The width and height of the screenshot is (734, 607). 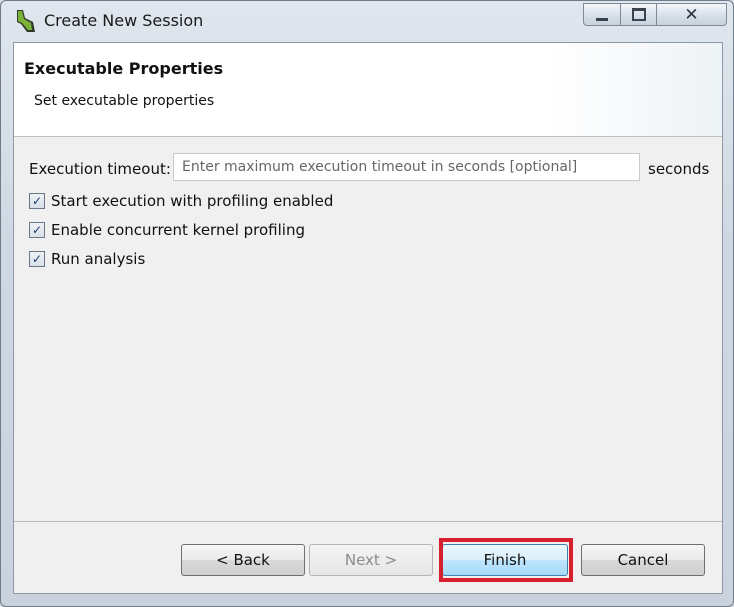 I want to click on app-icon, so click(x=26, y=21).